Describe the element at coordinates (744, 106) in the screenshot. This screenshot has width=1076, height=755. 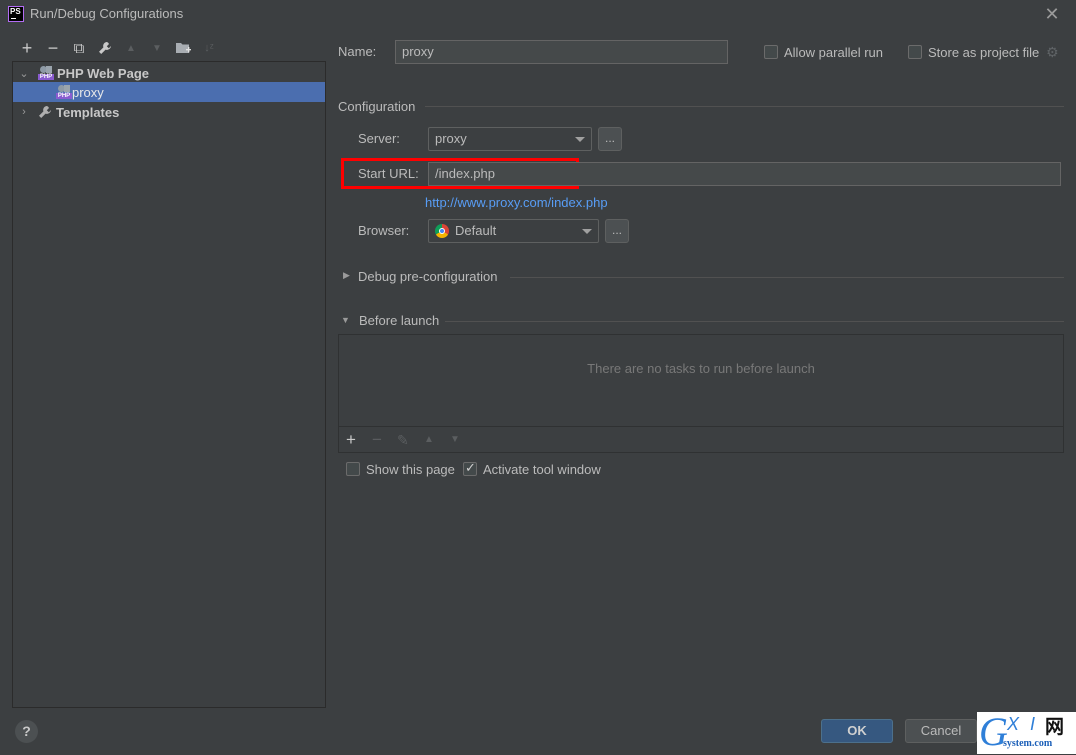
I see `configuration-divider` at that location.